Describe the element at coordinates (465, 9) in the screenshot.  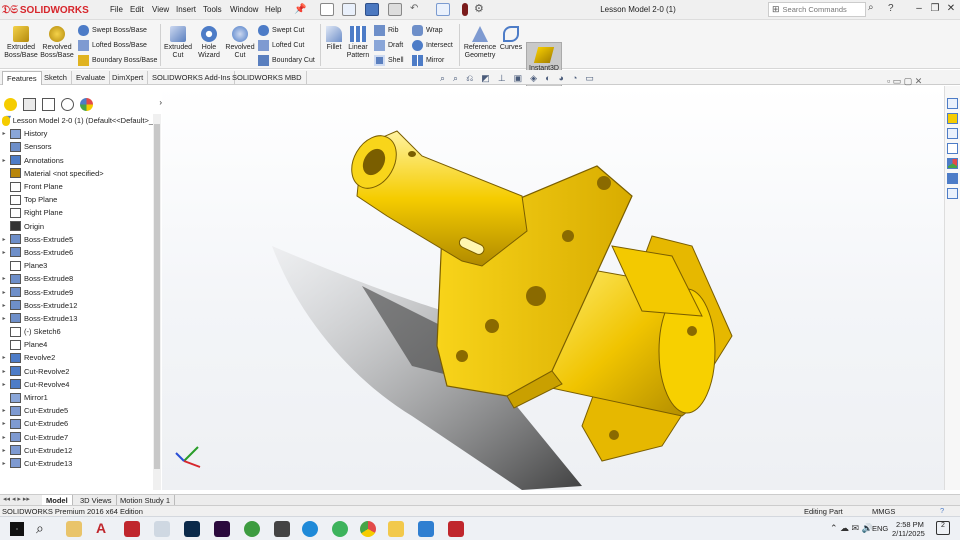
I see `traffic-light-icon` at that location.